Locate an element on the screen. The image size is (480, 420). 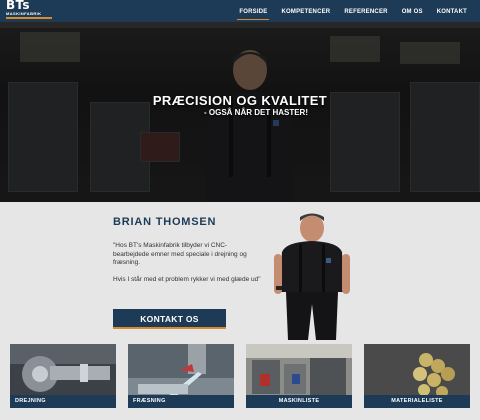
card-label: MATERIALELISTE is located at coordinates (417, 401).